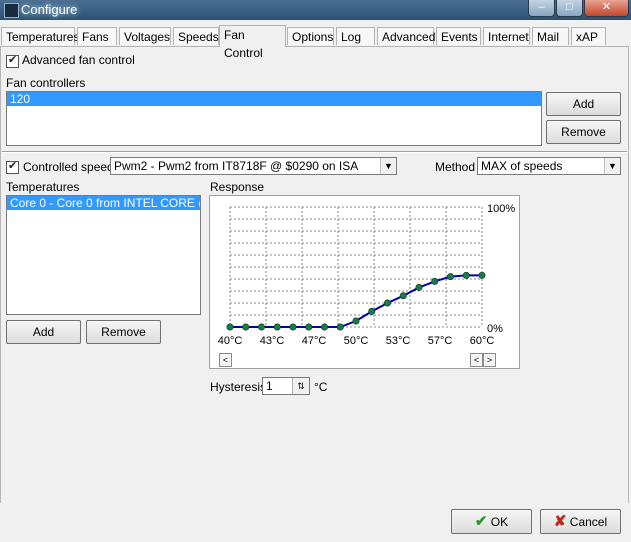 Image resolution: width=631 pixels, height=542 pixels. What do you see at coordinates (196, 36) in the screenshot?
I see `tab-speeds: Speeds` at bounding box center [196, 36].